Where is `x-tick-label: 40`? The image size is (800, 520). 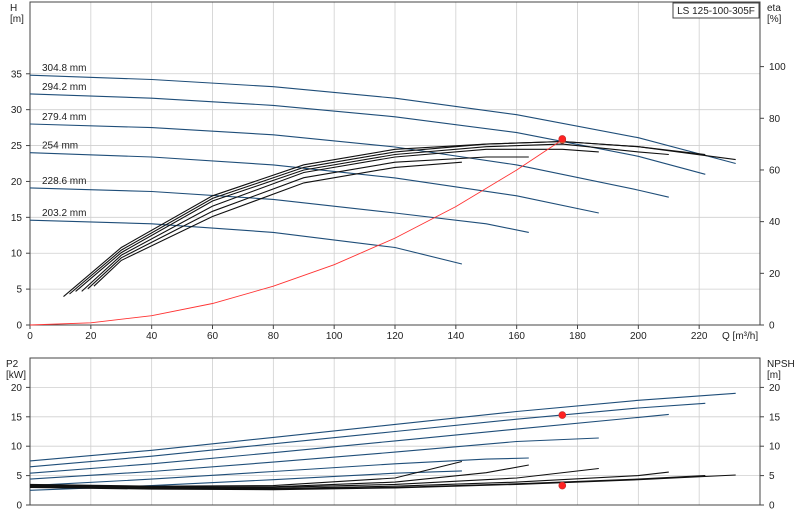 x-tick-label: 40 is located at coordinates (152, 336).